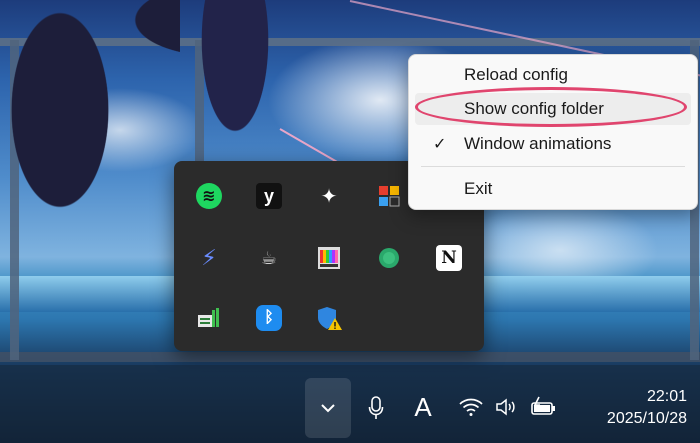 The image size is (700, 443). What do you see at coordinates (389, 258) in the screenshot?
I see `green-circle-icon` at bounding box center [389, 258].